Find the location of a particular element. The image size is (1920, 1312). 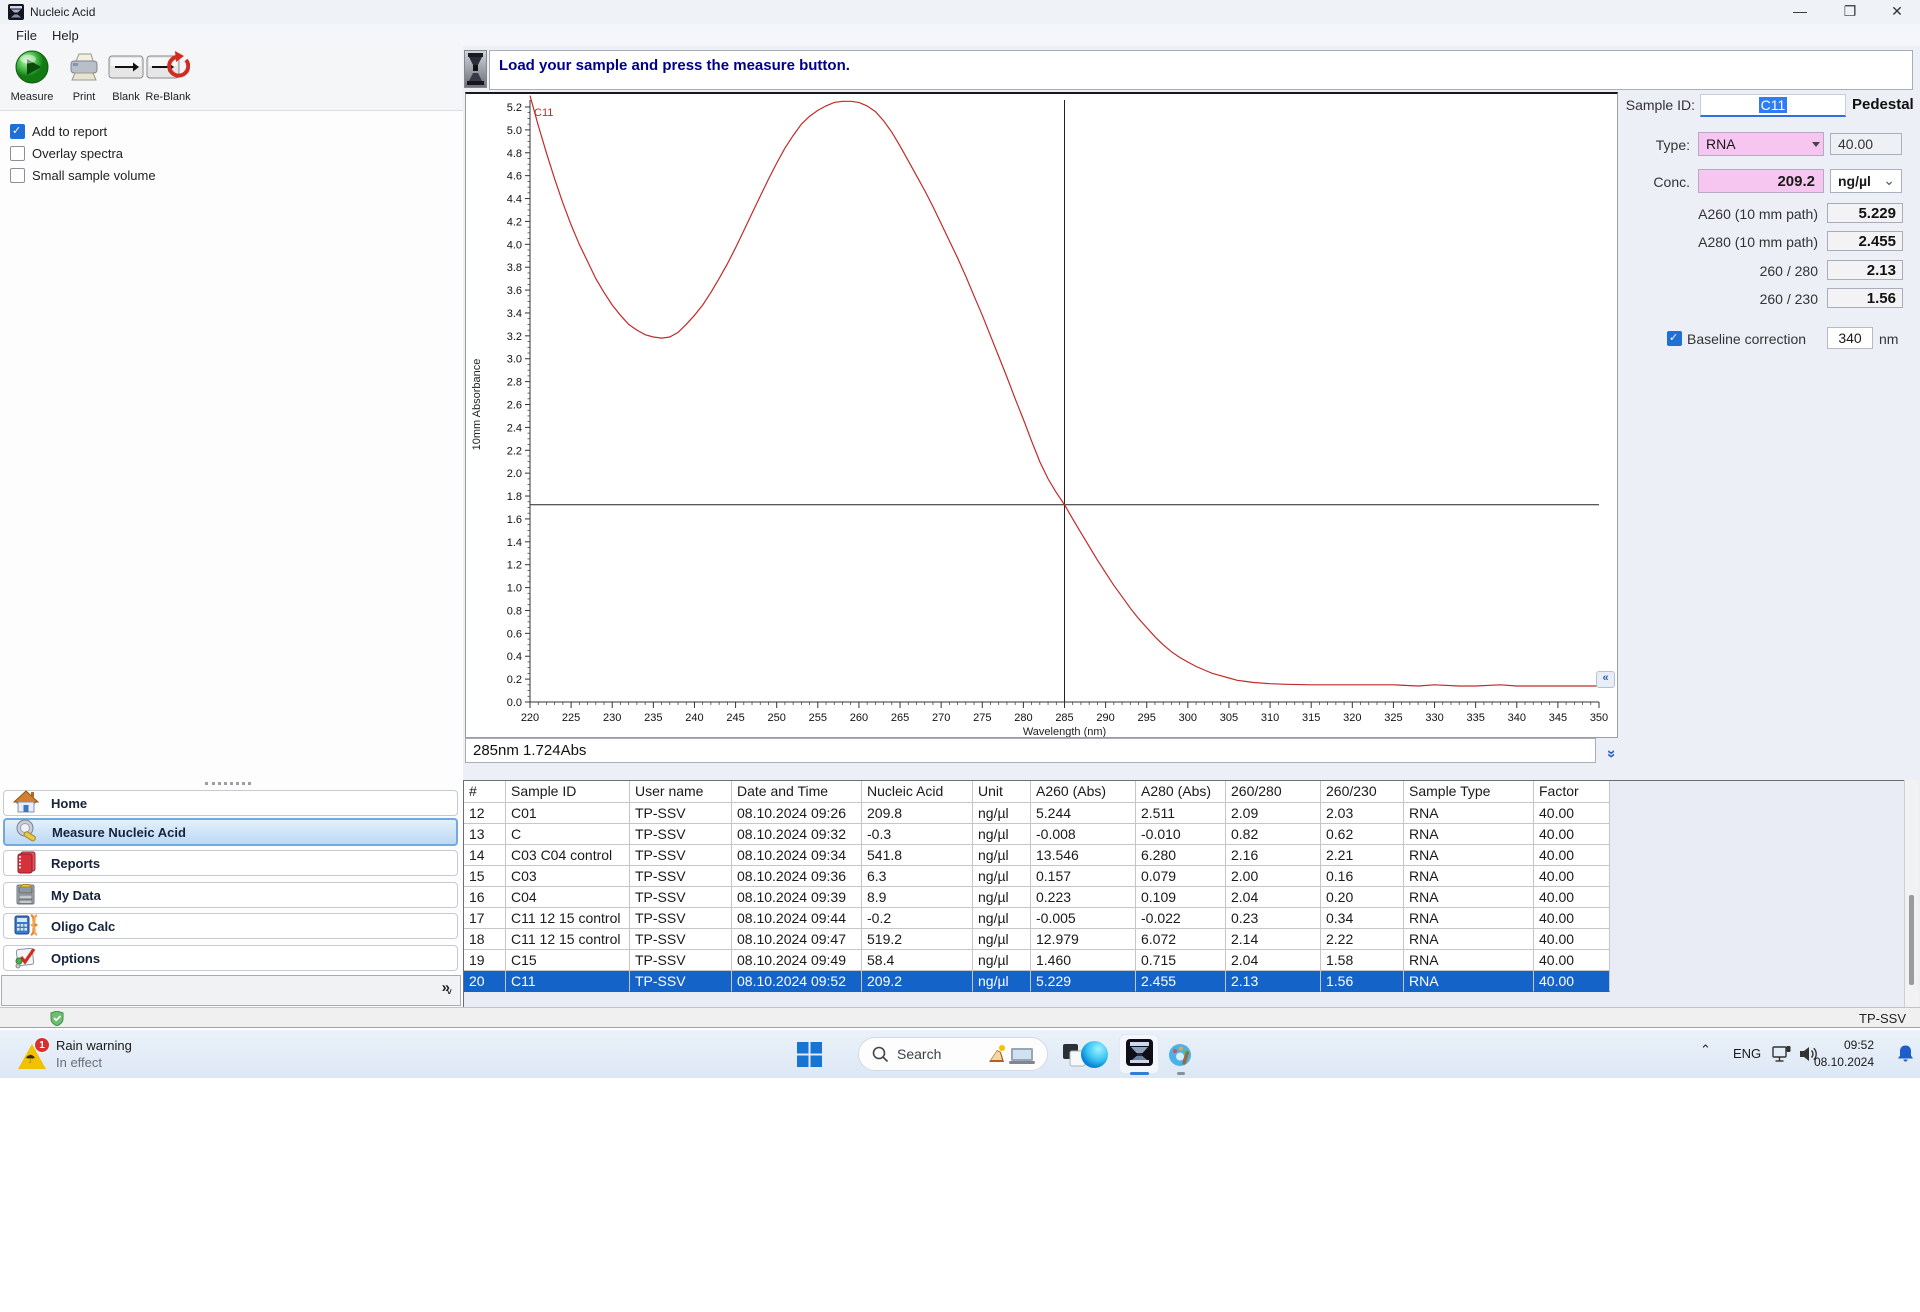

table-cell: 08.10.2024 09:32 is located at coordinates (797, 834).